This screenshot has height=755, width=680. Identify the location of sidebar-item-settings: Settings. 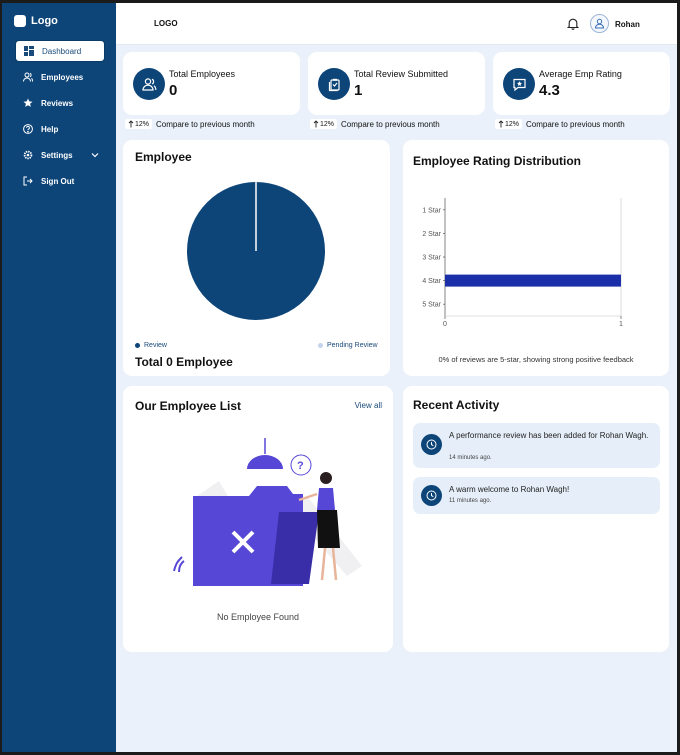
(60, 155).